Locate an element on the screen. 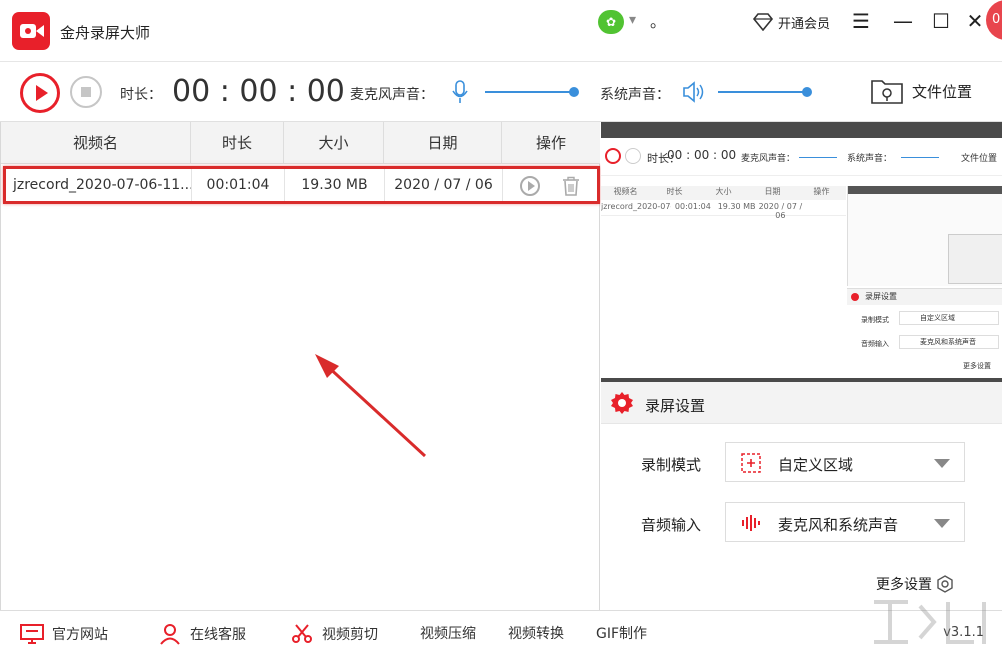 The height and width of the screenshot is (652, 1002). column-actions: 操作 is located at coordinates (550, 143).